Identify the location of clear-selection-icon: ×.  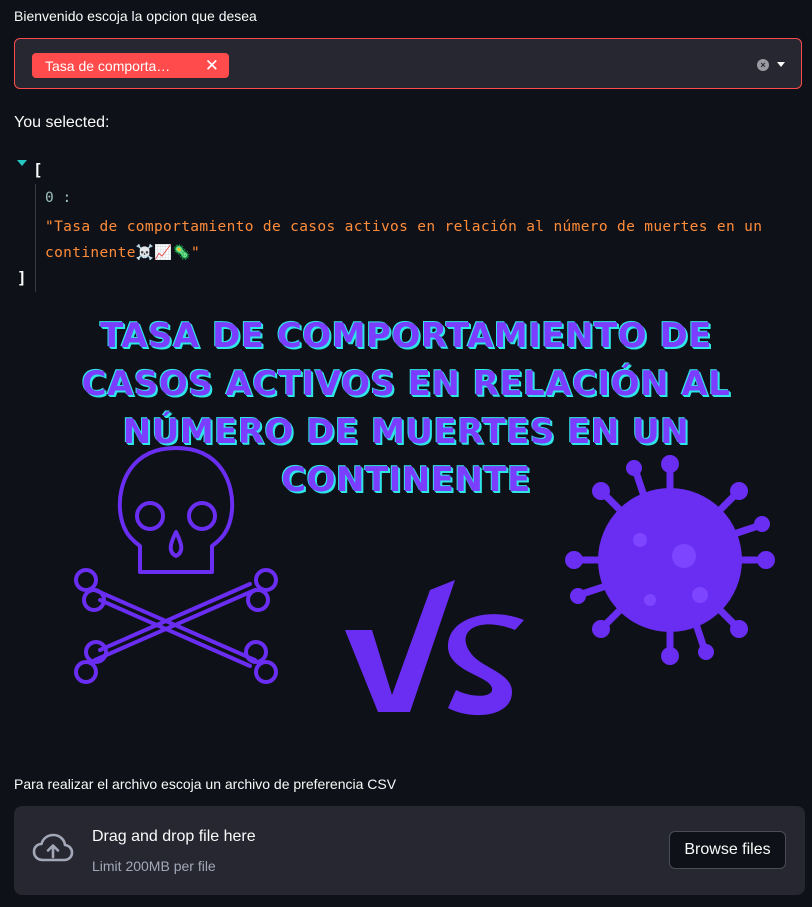
(763, 65).